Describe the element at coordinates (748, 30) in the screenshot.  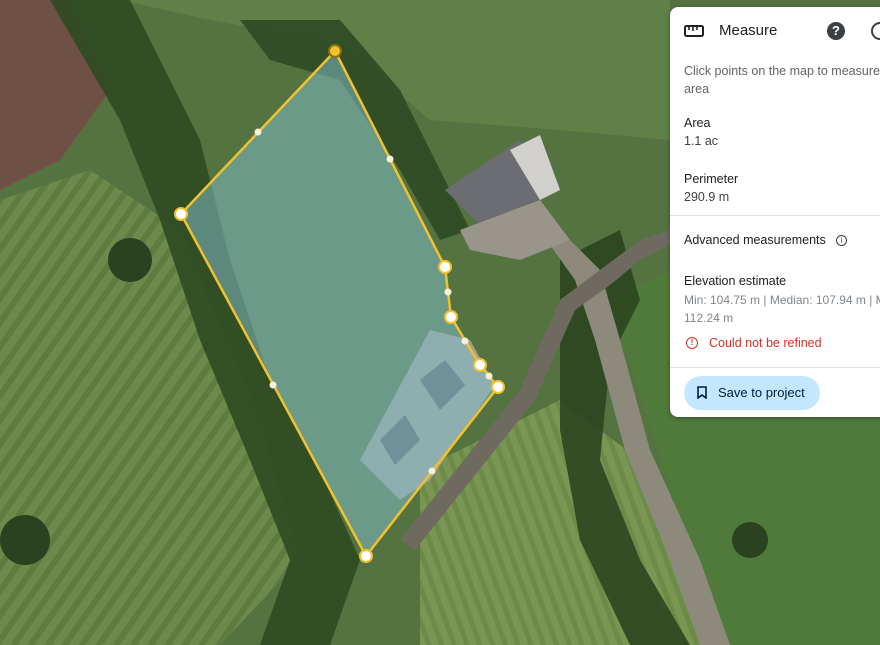
I see `panel-title: Measure` at that location.